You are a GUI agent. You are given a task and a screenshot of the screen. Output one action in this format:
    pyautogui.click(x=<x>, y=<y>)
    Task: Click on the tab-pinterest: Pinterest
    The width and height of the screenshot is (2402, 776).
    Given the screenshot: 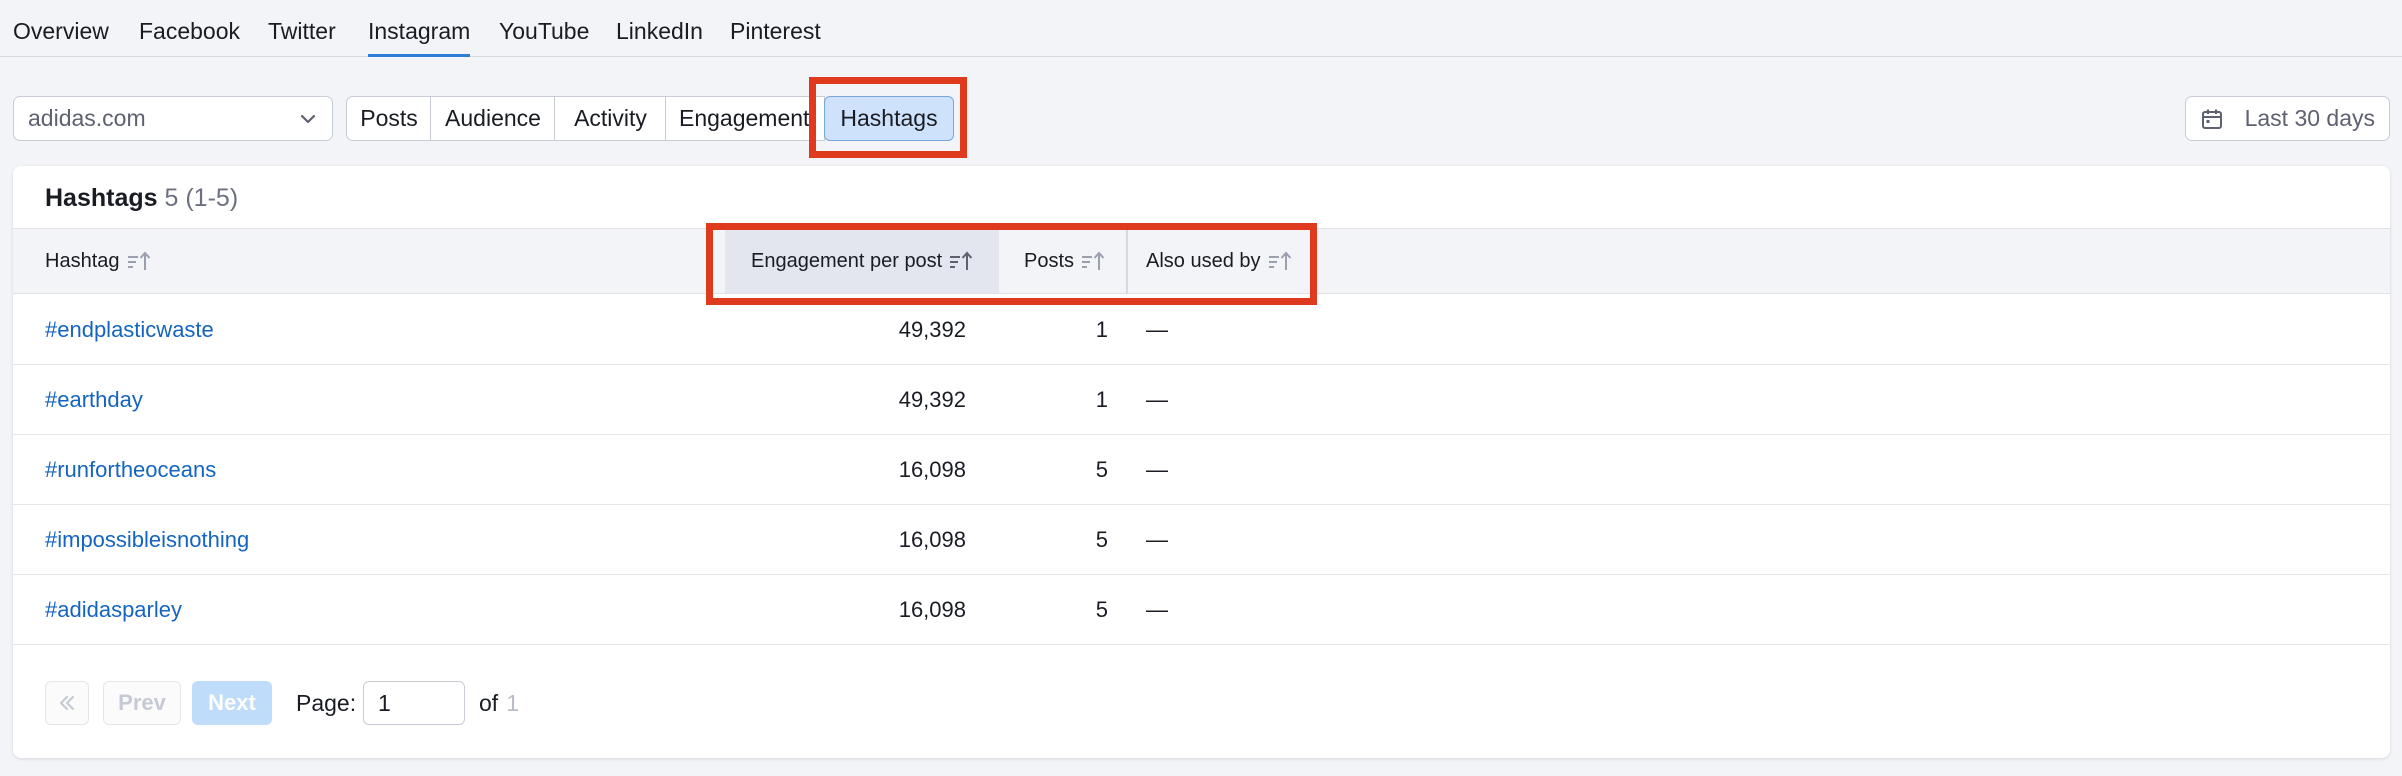 What is the action you would take?
    pyautogui.click(x=775, y=37)
    